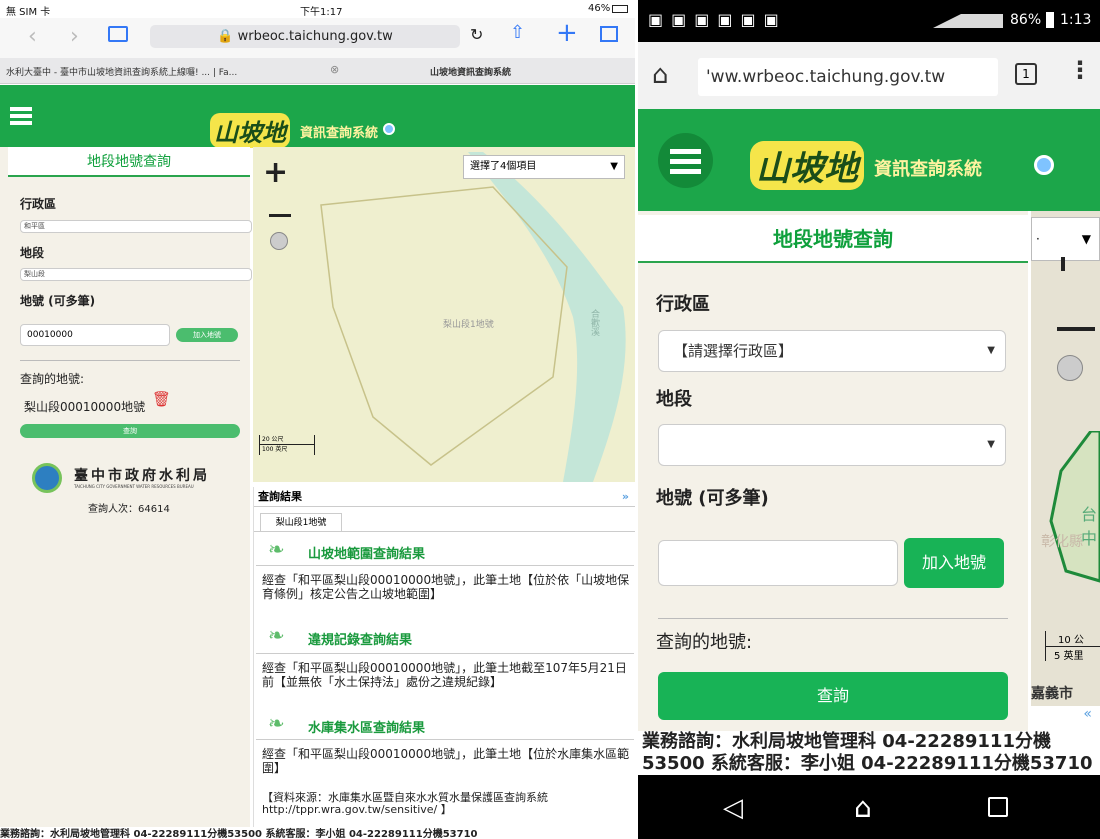 Image resolution: width=1100 pixels, height=839 pixels. What do you see at coordinates (317, 9) in the screenshot?
I see `status-bar: 無 SIM 卡 下午1:17 46%` at bounding box center [317, 9].